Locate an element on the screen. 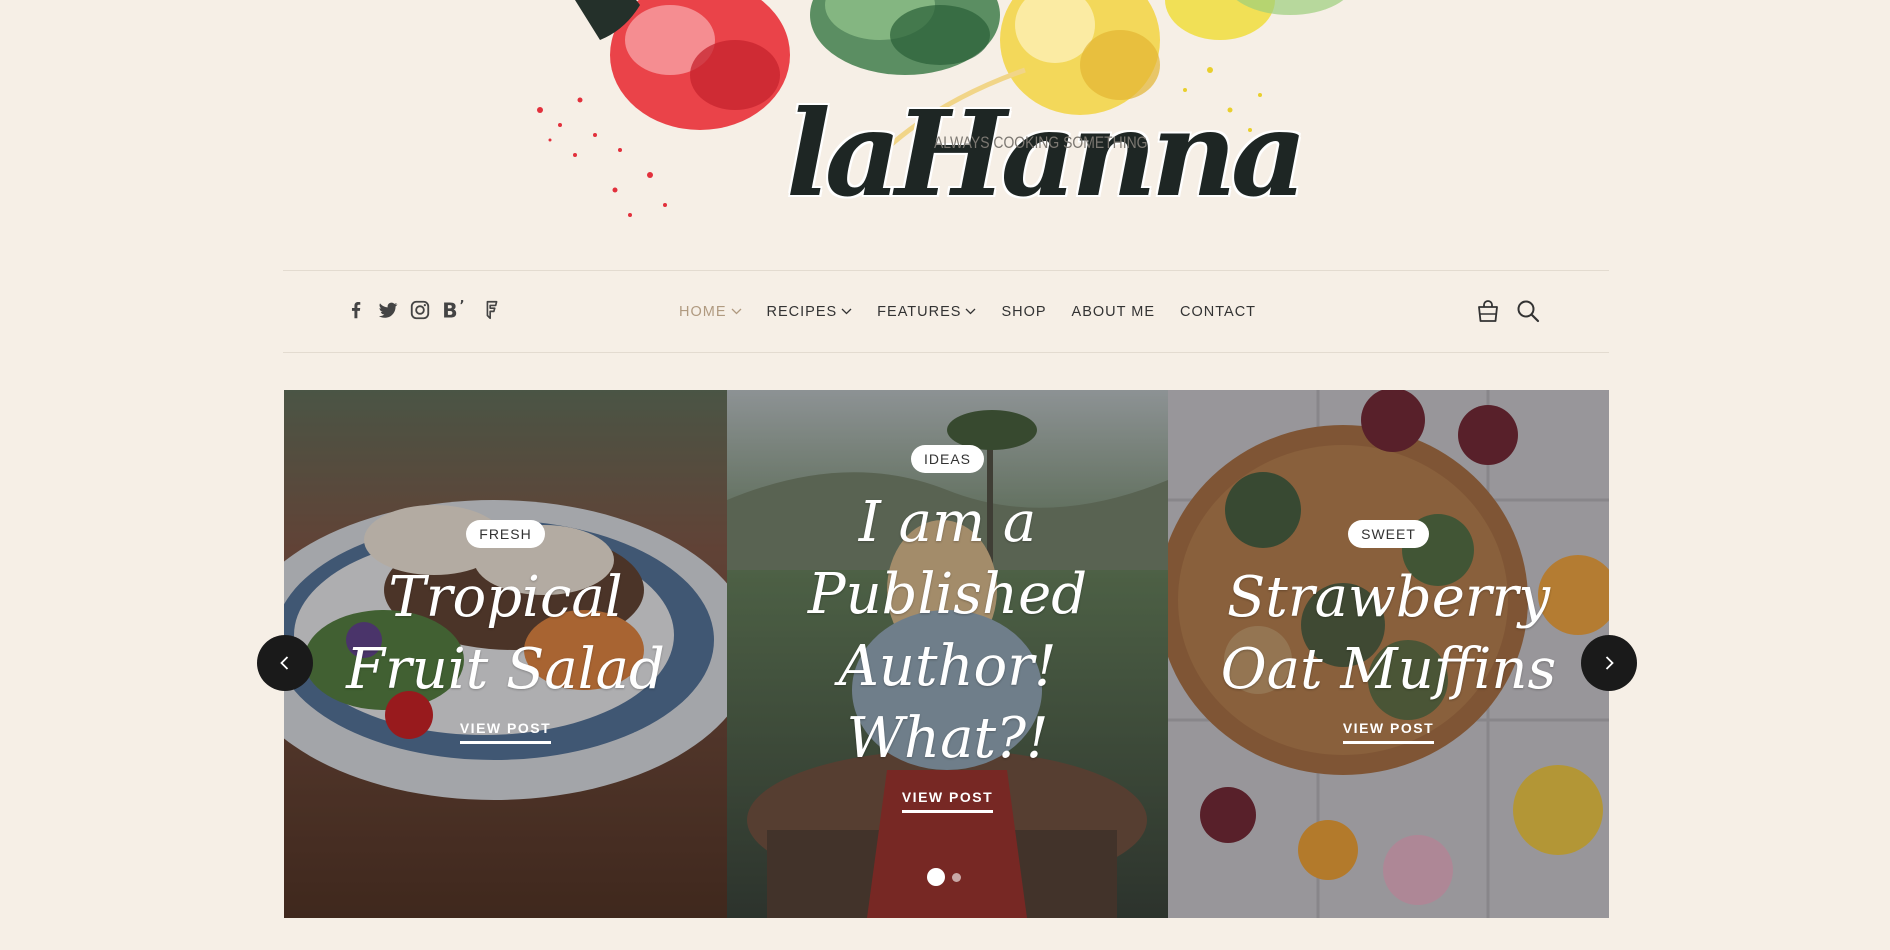 Image resolution: width=1890 pixels, height=950 pixels. slide-title-line: Fruit Salad is located at coordinates (505, 669).